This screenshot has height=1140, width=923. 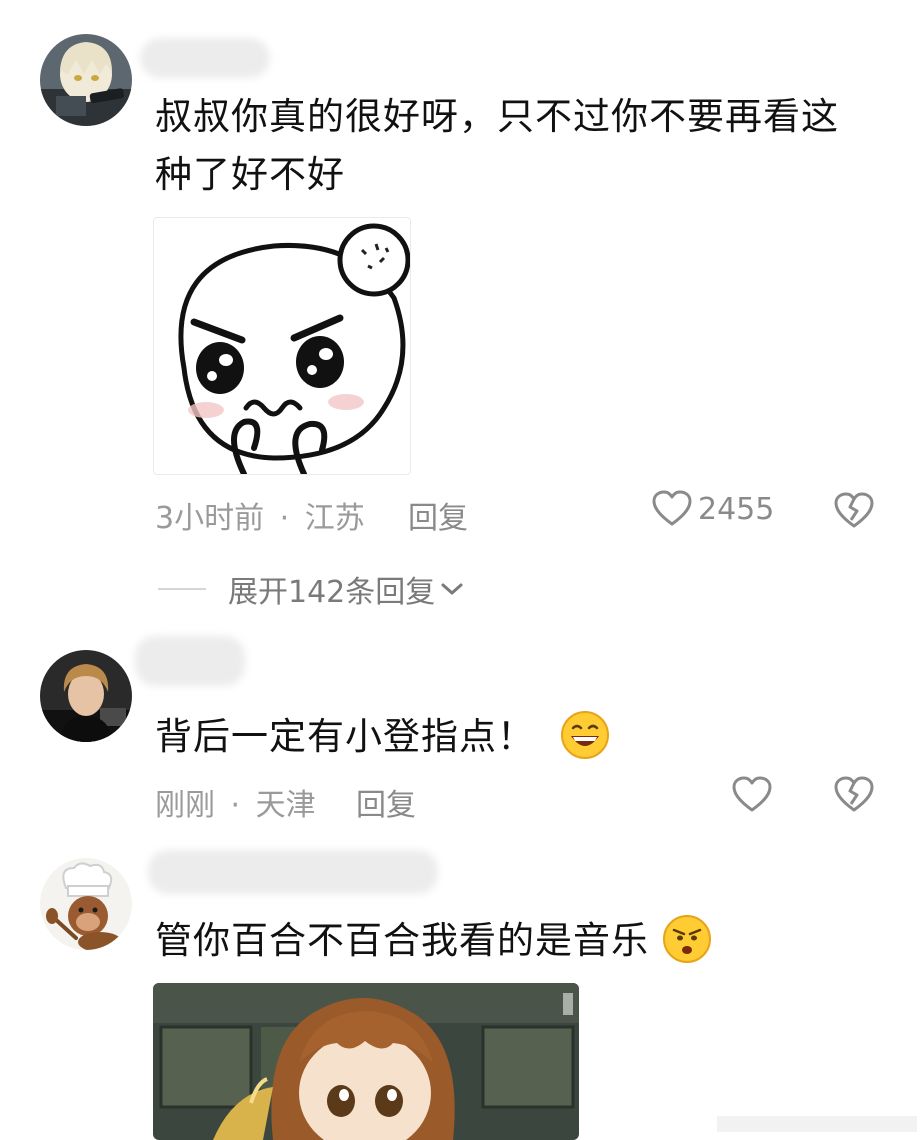 I want to click on expand-replies-label: 展开142条回复, so click(x=332, y=592).